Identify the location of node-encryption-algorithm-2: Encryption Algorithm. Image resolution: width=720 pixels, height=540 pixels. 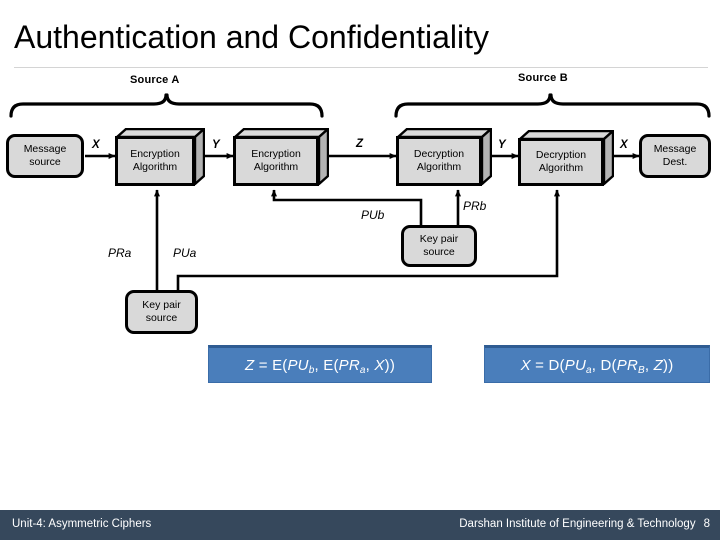
(281, 157).